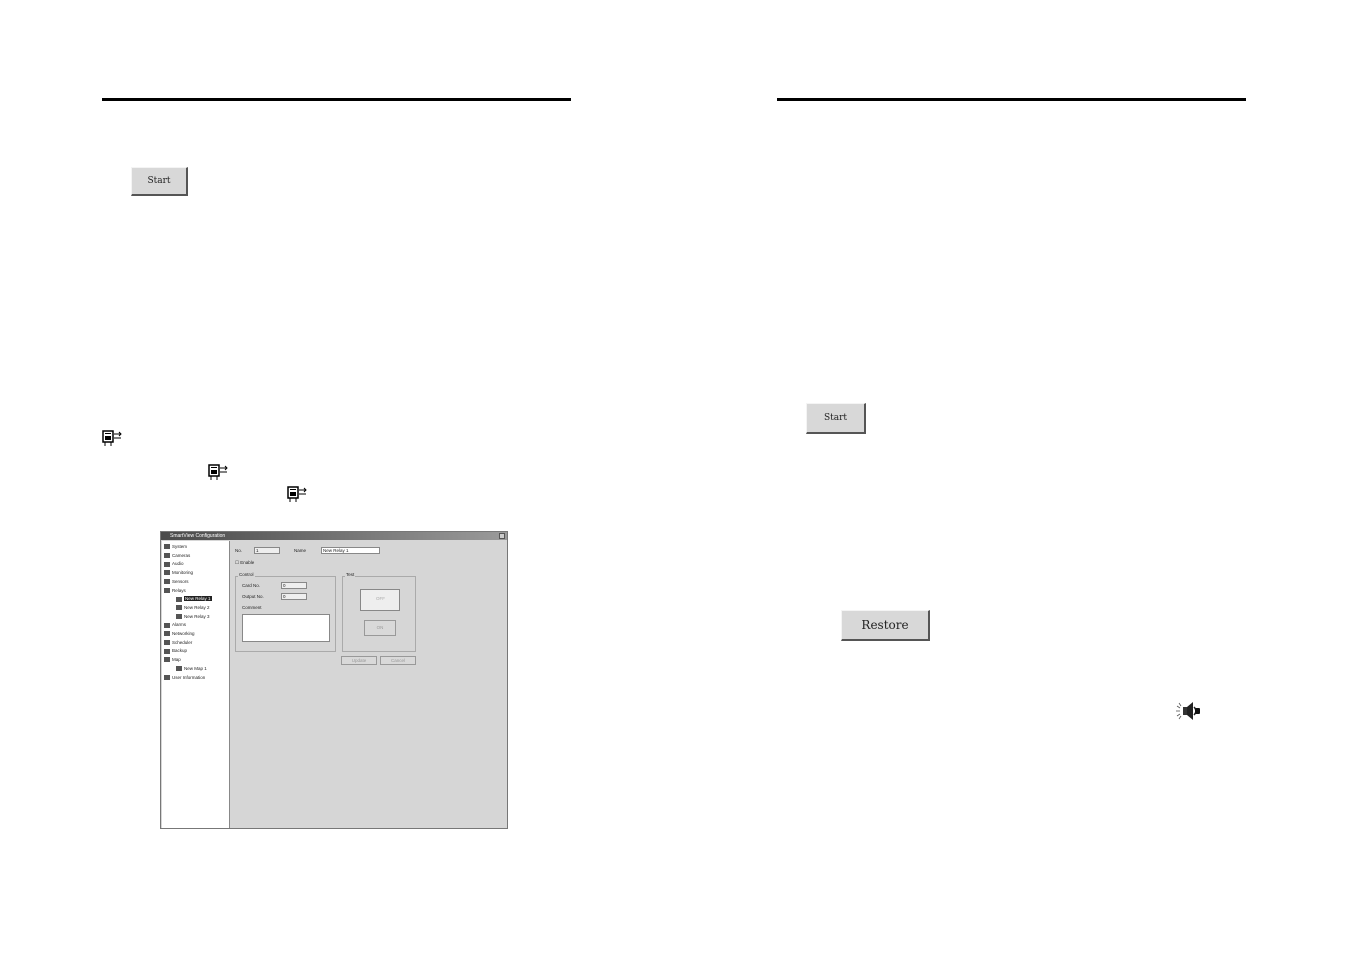  Describe the element at coordinates (239, 550) in the screenshot. I see `no-label: No.` at that location.